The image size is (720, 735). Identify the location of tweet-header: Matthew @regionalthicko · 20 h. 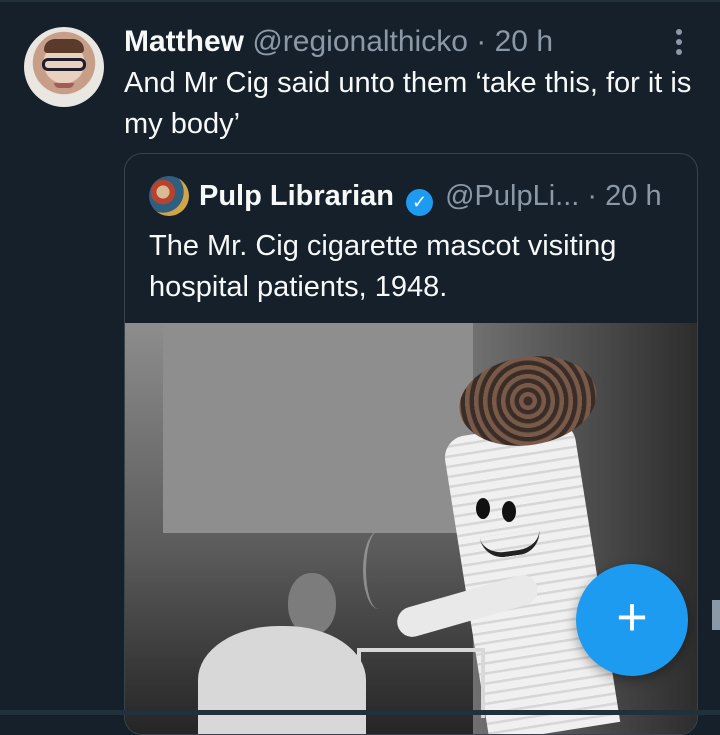
(338, 42).